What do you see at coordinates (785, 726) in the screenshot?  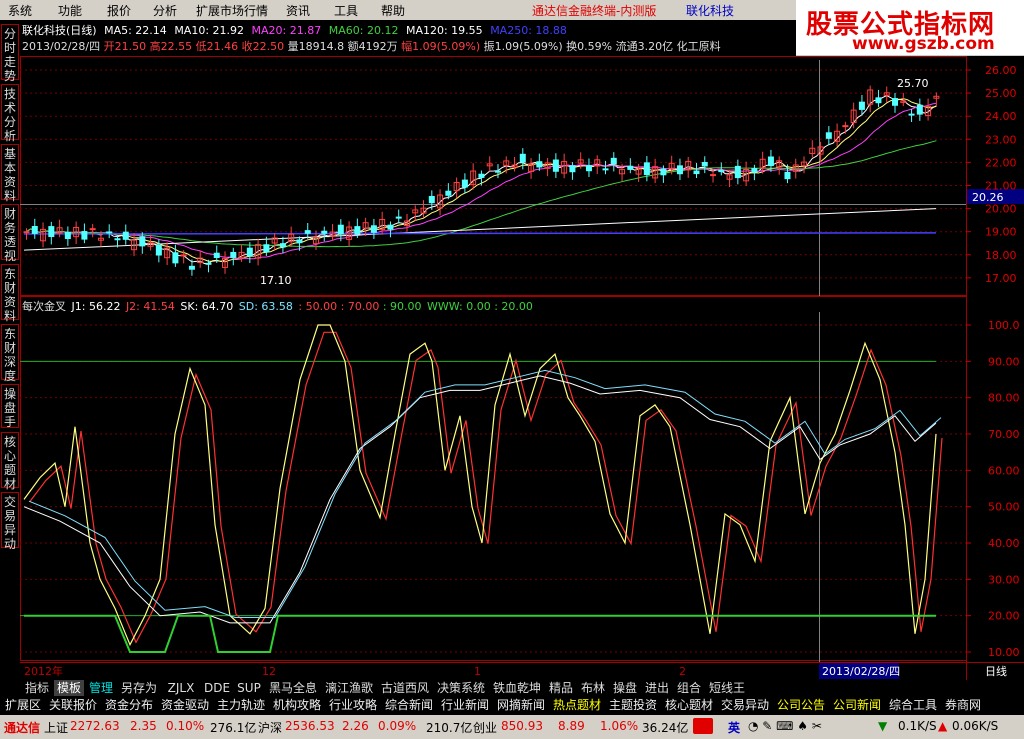 I see `ime-punct-icon: ◔ ✎ ⌨ ♠ ✂` at bounding box center [785, 726].